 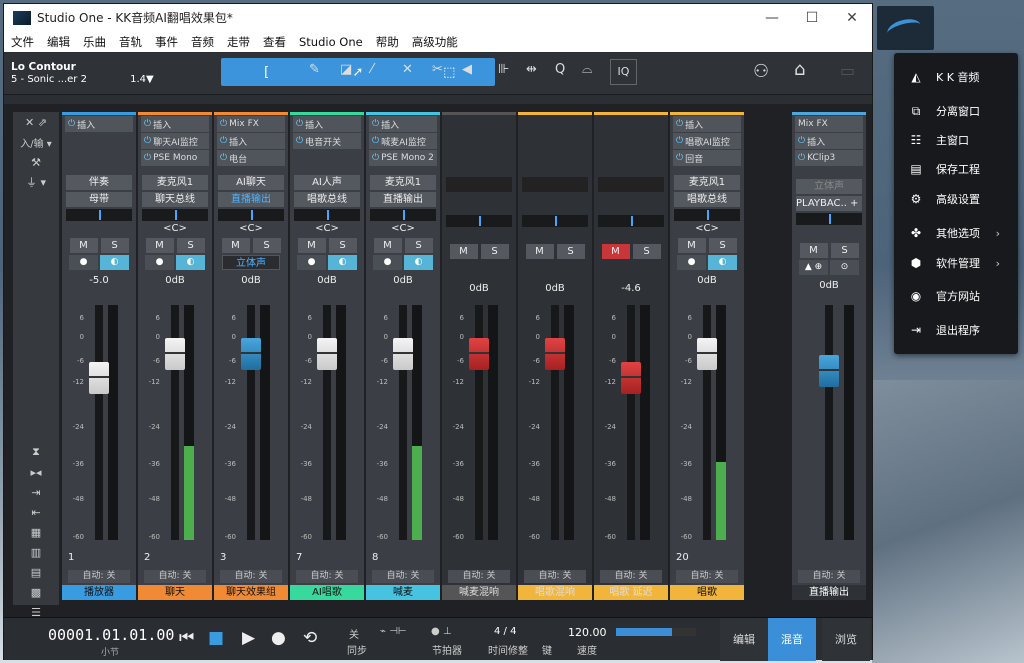 What do you see at coordinates (707, 158) in the screenshot?
I see `insert-slot: ⏻ 回音` at bounding box center [707, 158].